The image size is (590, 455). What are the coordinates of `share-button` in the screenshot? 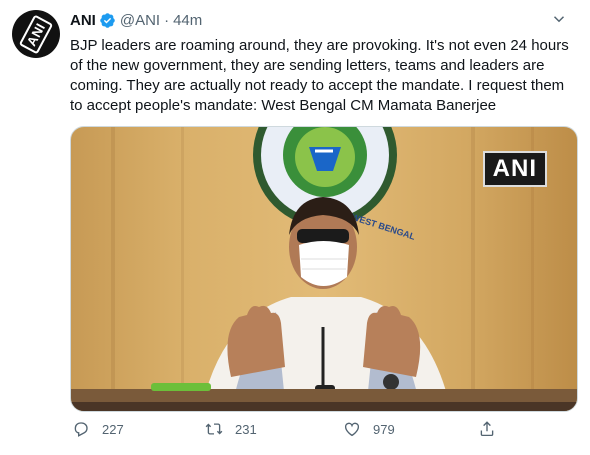 It's located at (493, 429).